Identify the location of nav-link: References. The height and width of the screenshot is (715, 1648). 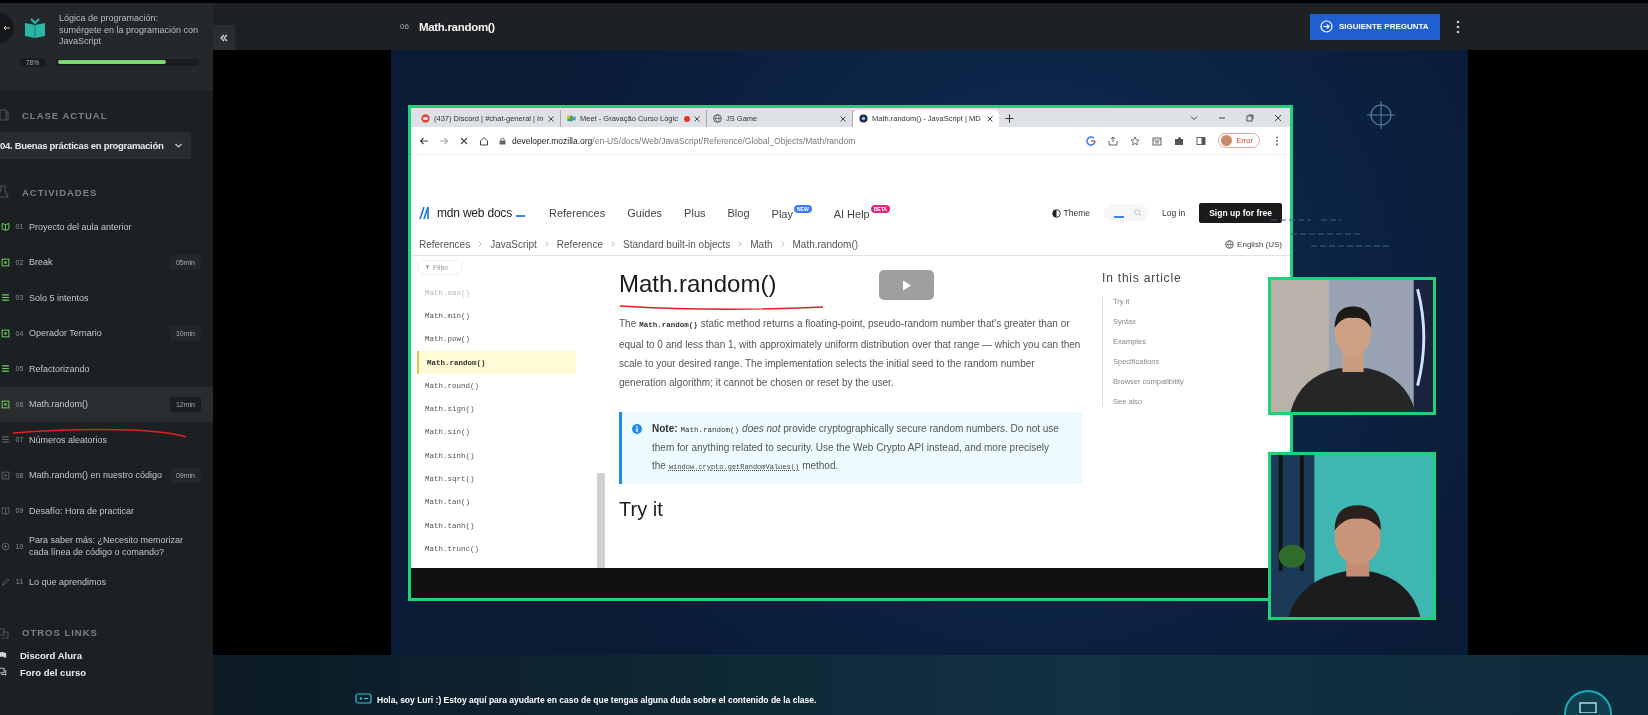
(577, 213).